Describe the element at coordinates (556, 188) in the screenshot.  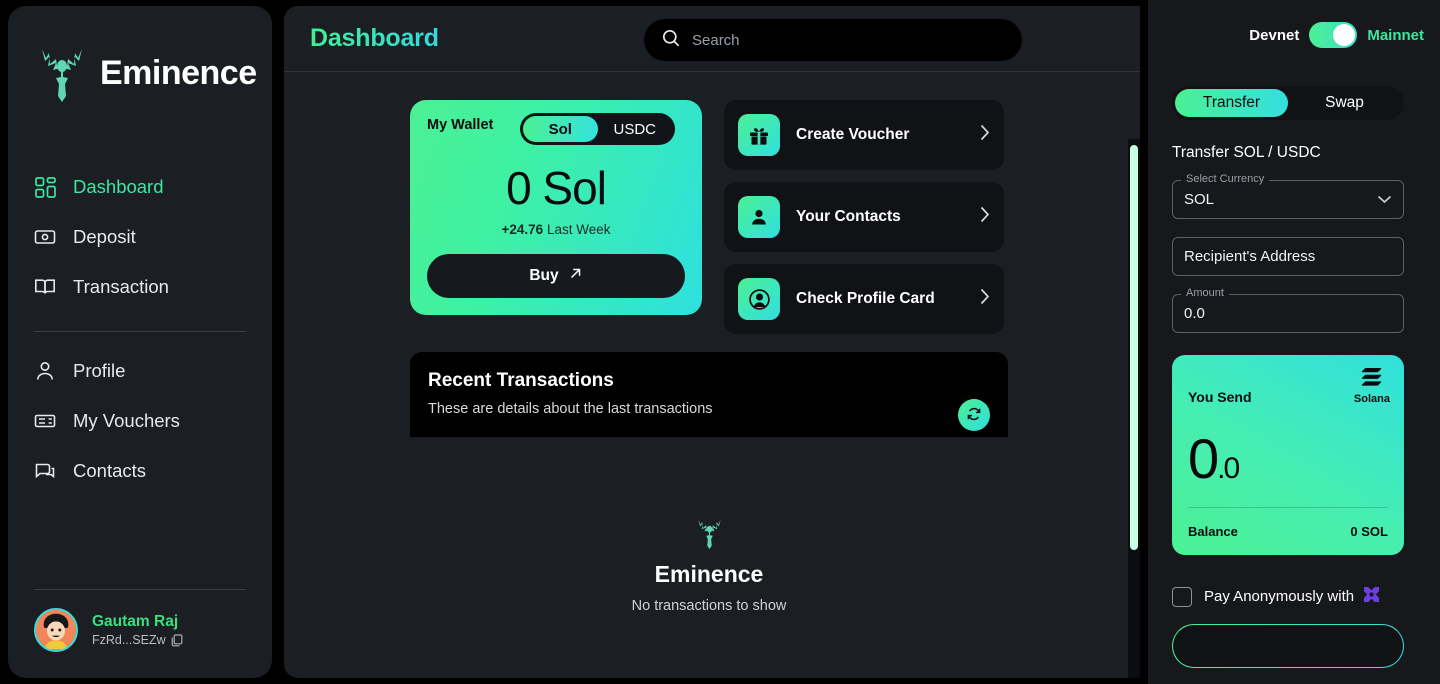
I see `wallet-amount: 0 Sol` at that location.